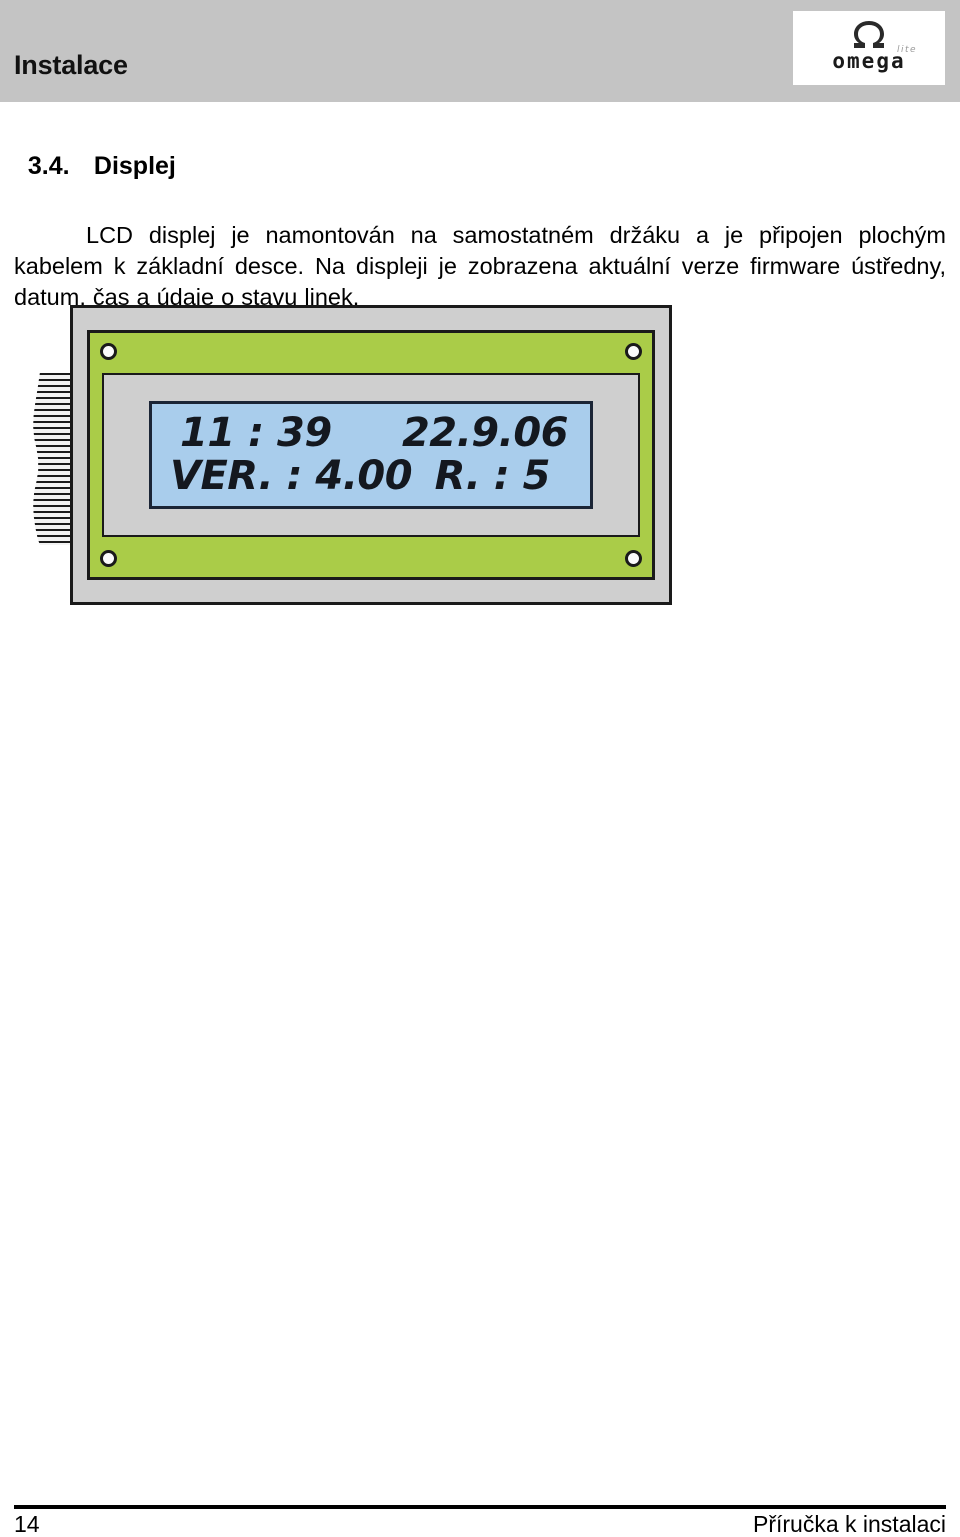 The height and width of the screenshot is (1537, 960). What do you see at coordinates (485, 432) in the screenshot?
I see `lcd-date-value: 22.9.06` at bounding box center [485, 432].